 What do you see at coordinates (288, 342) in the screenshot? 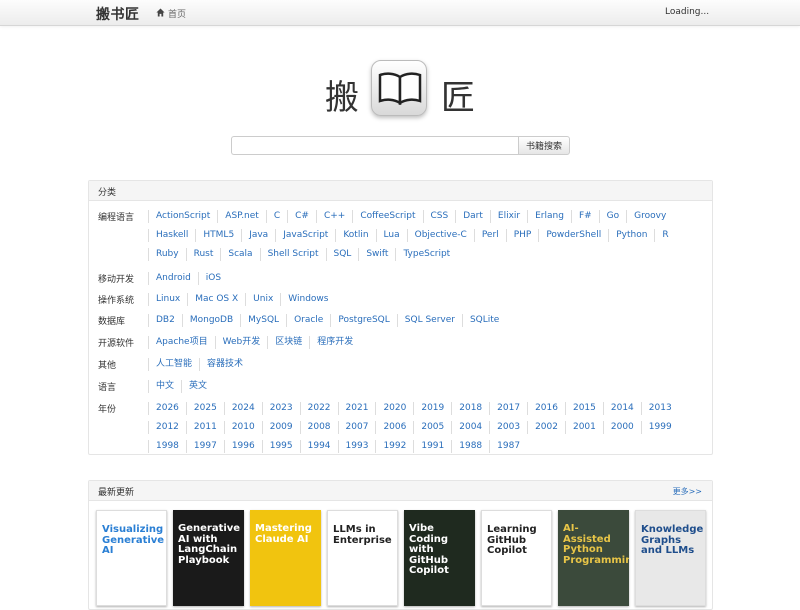
I see `category-link: 区块链` at bounding box center [288, 342].